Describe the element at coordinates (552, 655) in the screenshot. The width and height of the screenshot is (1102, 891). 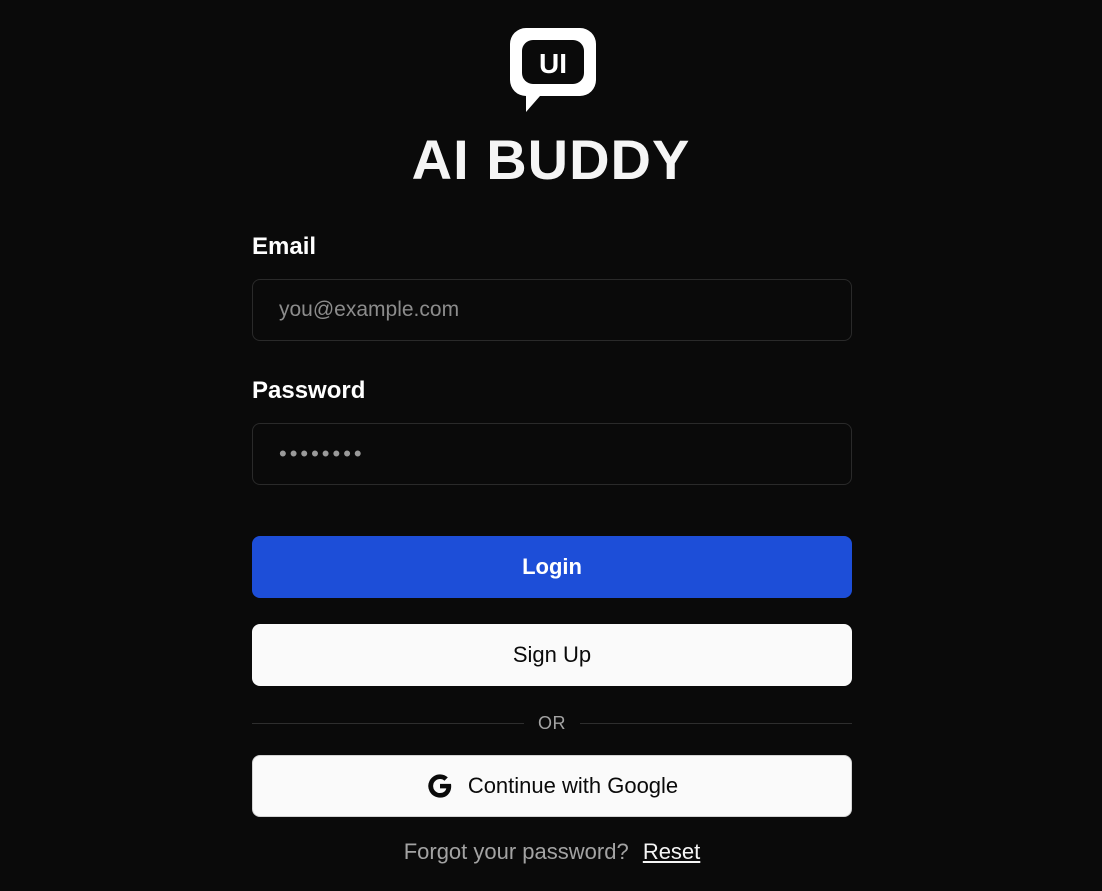
I see `signup-button: Sign Up` at that location.